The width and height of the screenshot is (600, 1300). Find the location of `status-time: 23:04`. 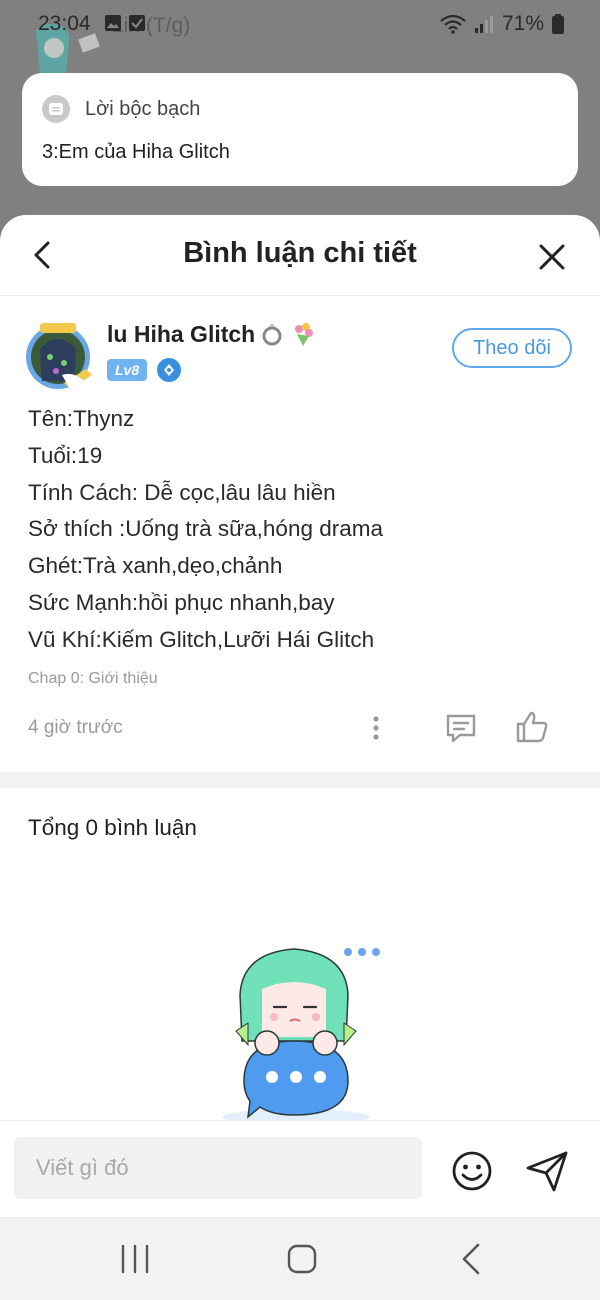

status-time: 23:04 is located at coordinates (64, 23).